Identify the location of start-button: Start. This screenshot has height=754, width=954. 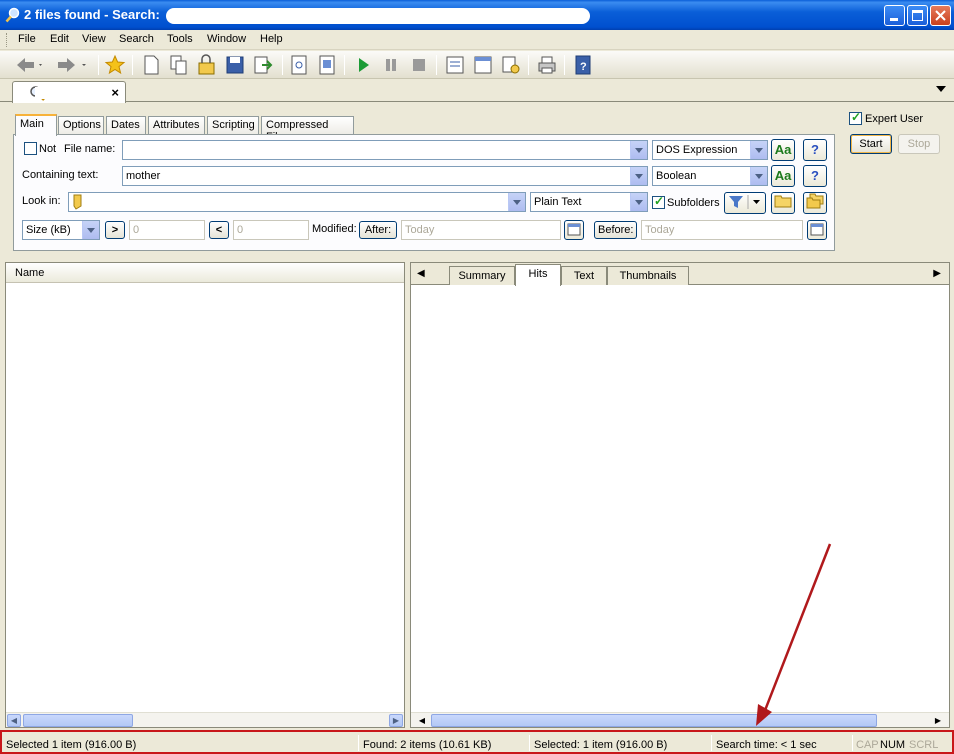
(871, 144).